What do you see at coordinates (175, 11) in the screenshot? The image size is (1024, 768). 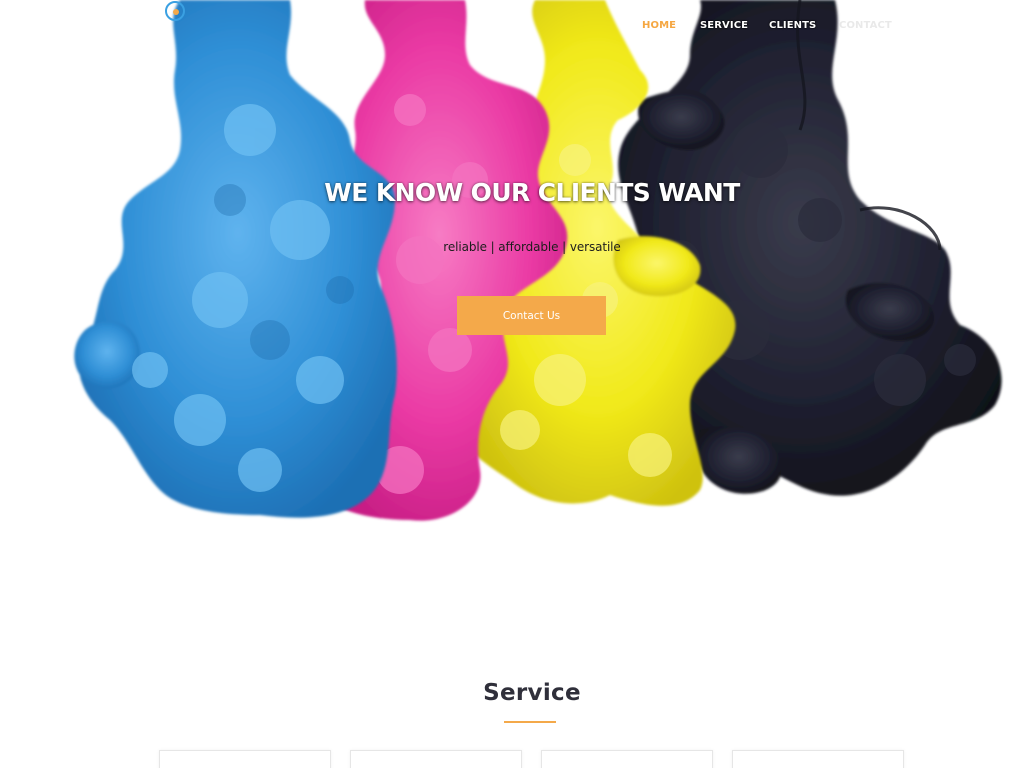 I see `brand-logo-icon` at bounding box center [175, 11].